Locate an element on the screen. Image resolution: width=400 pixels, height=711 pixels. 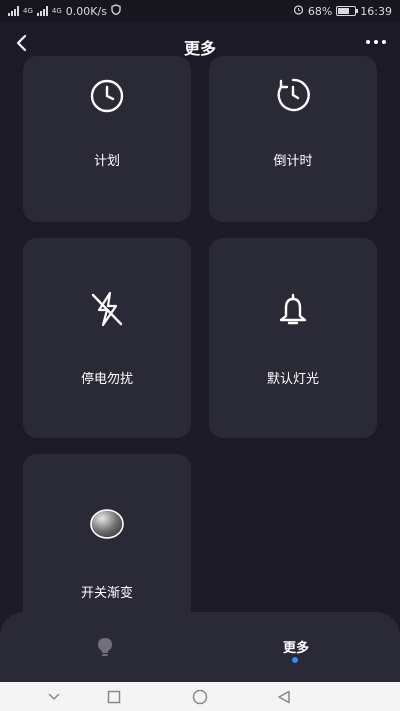
triangle-back-icon is located at coordinates (284, 697).